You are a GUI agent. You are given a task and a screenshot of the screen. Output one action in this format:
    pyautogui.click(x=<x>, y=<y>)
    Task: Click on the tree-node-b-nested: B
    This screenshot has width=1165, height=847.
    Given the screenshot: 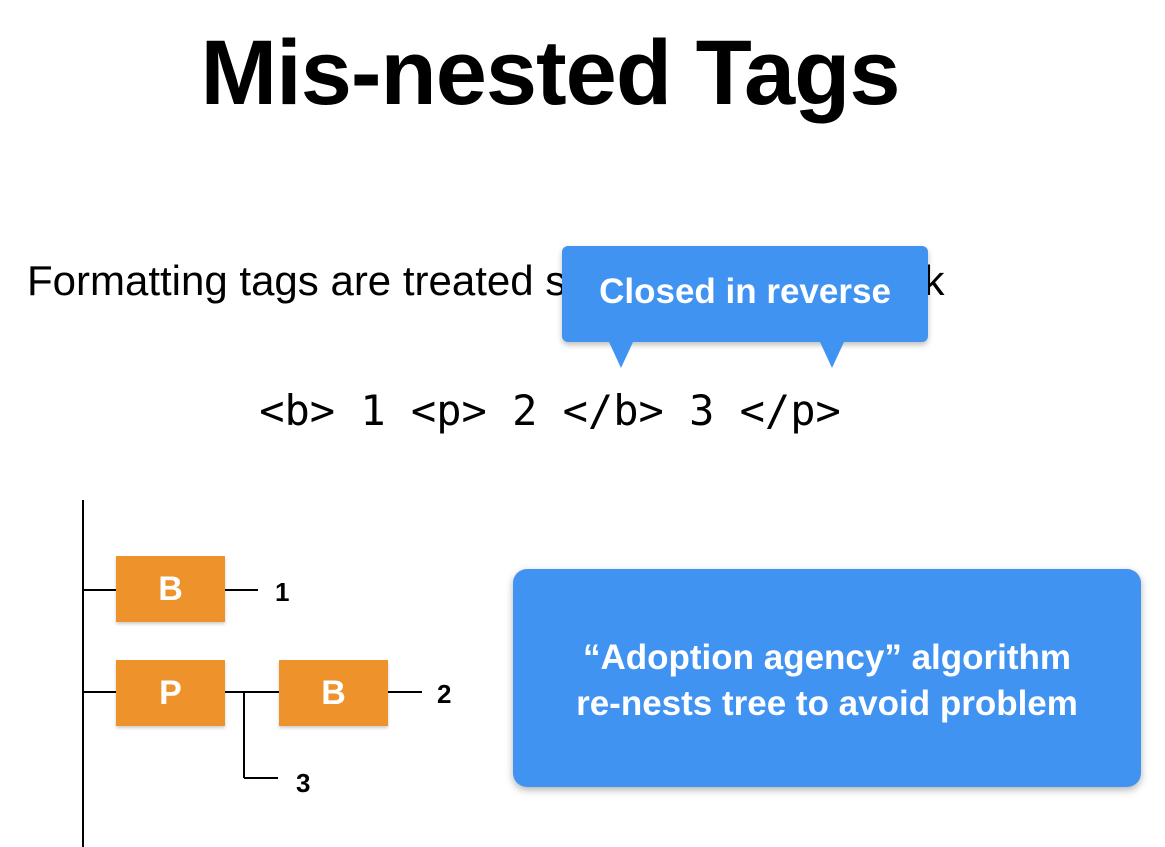 What is the action you would take?
    pyautogui.click(x=333, y=693)
    